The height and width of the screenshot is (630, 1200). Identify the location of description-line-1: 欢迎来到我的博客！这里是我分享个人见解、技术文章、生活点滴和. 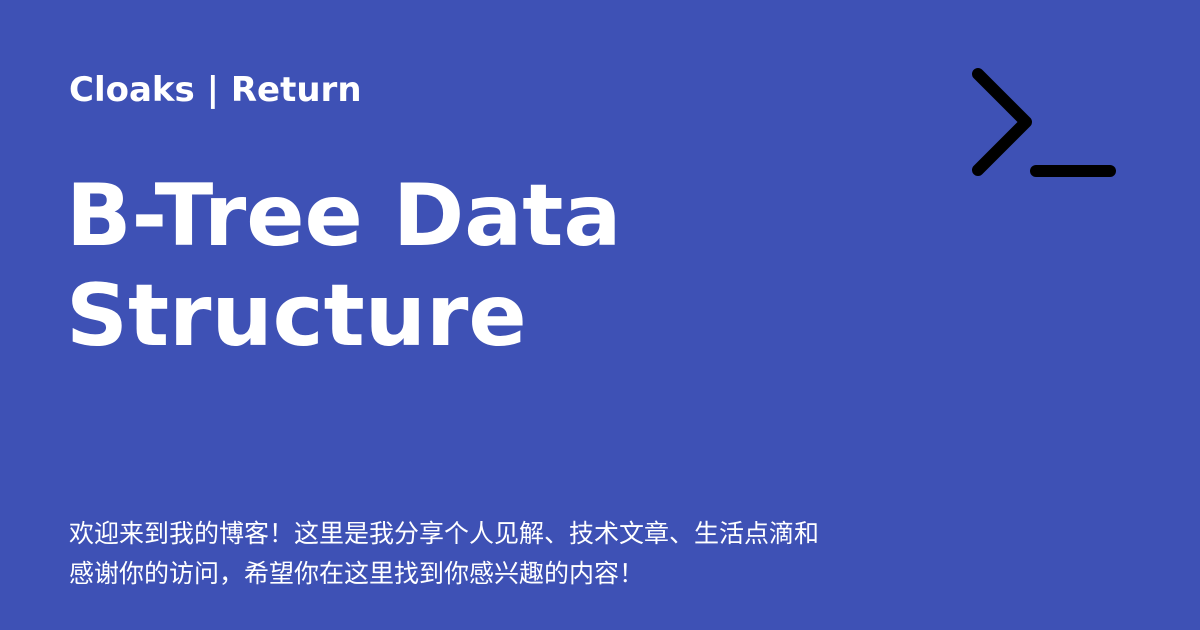
(444, 533).